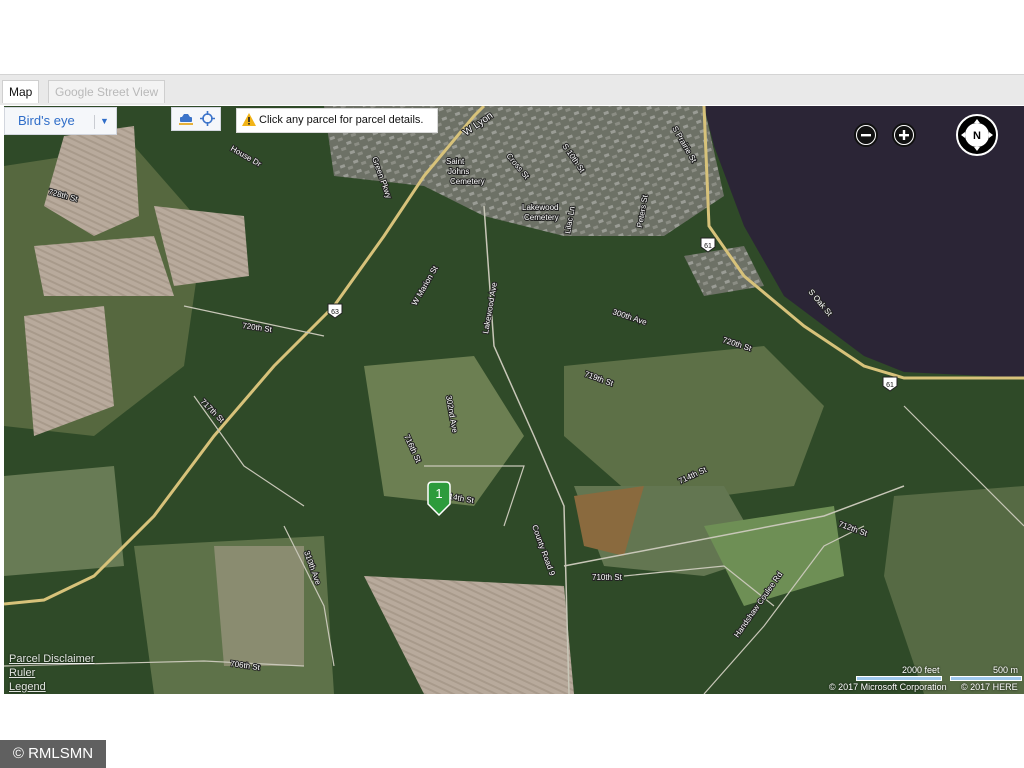 The height and width of the screenshot is (768, 1024). Describe the element at coordinates (186, 119) in the screenshot. I see `car-traffic-icon` at that location.